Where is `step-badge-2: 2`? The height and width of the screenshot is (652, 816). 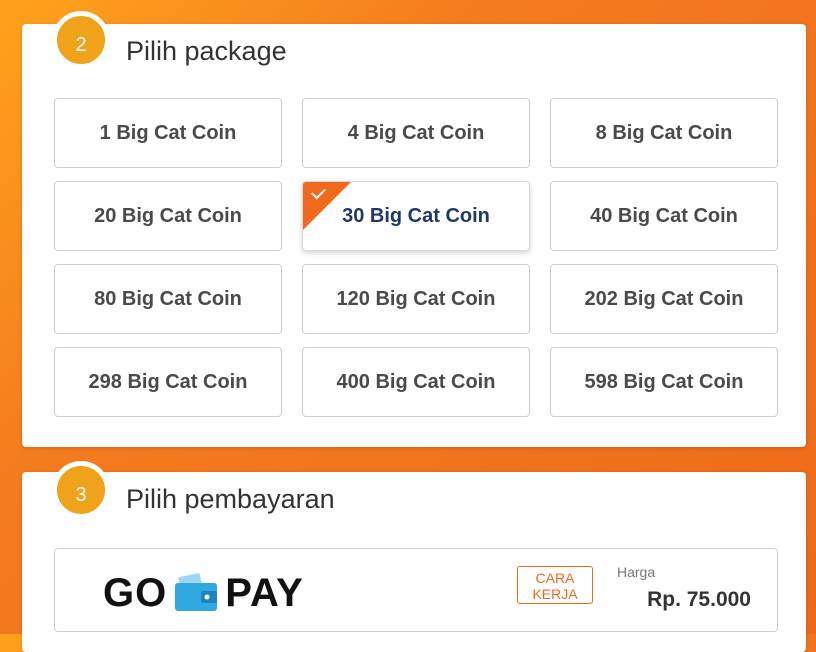 step-badge-2: 2 is located at coordinates (81, 40).